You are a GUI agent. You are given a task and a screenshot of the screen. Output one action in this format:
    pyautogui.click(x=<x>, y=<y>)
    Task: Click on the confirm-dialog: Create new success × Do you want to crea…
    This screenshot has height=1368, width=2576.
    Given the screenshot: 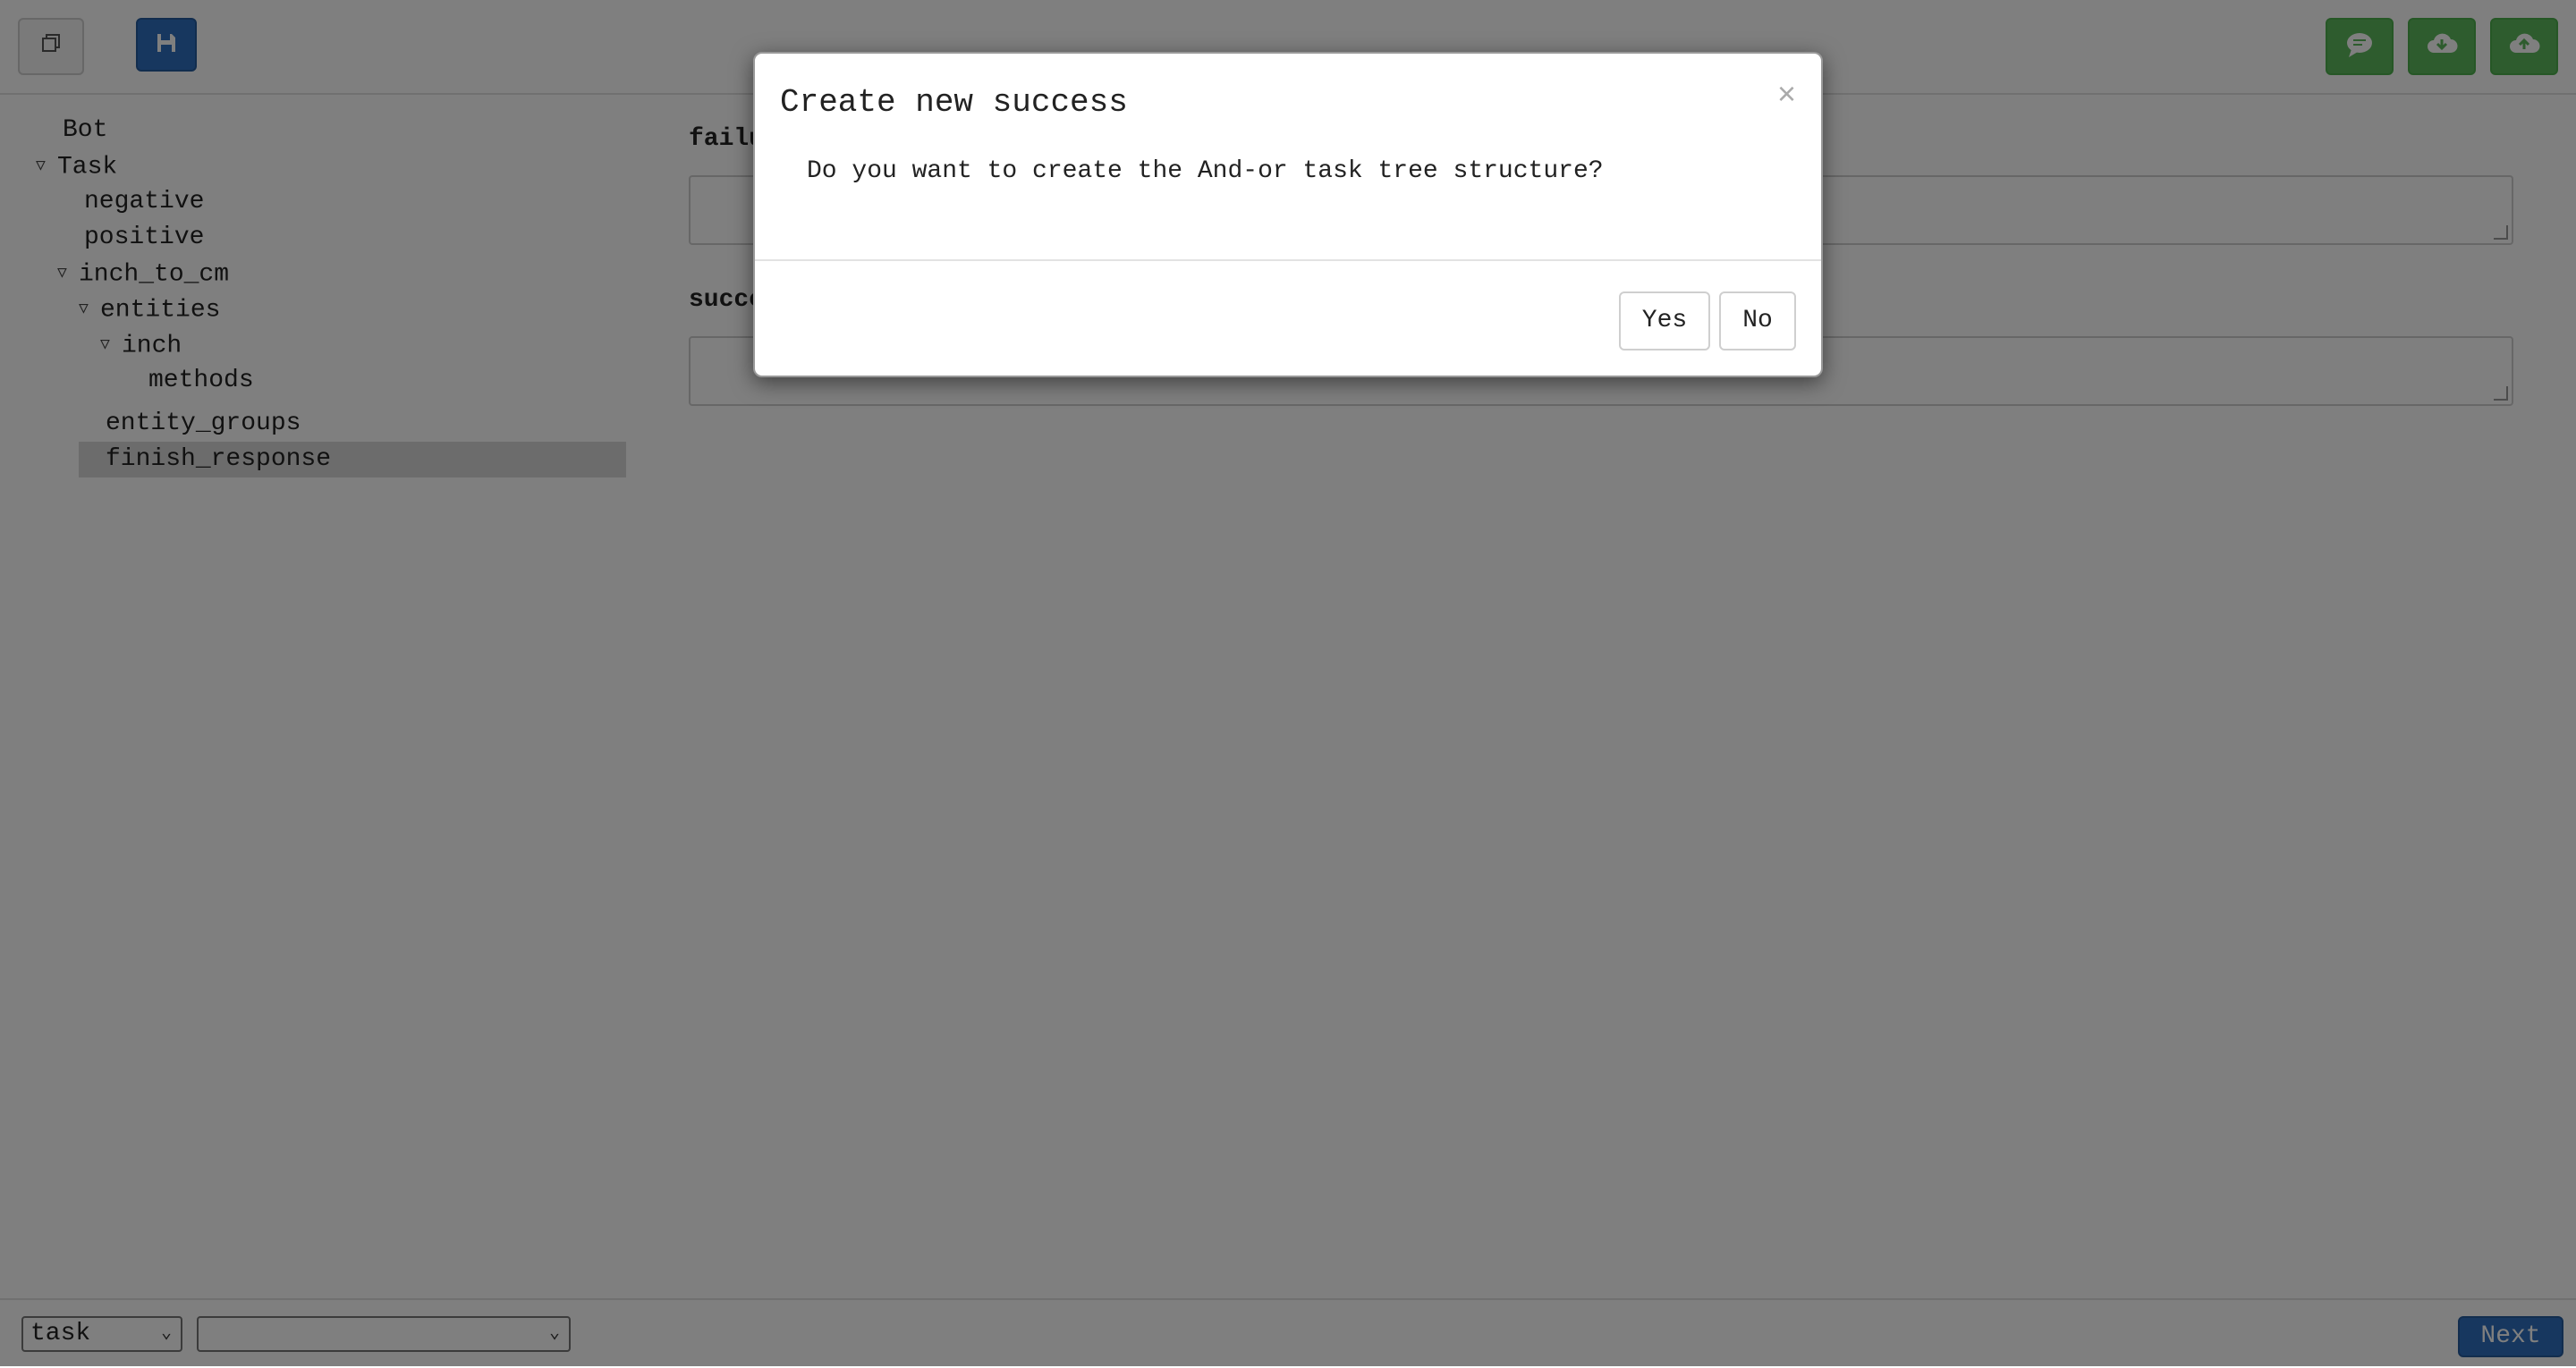 What is the action you would take?
    pyautogui.click(x=1288, y=215)
    